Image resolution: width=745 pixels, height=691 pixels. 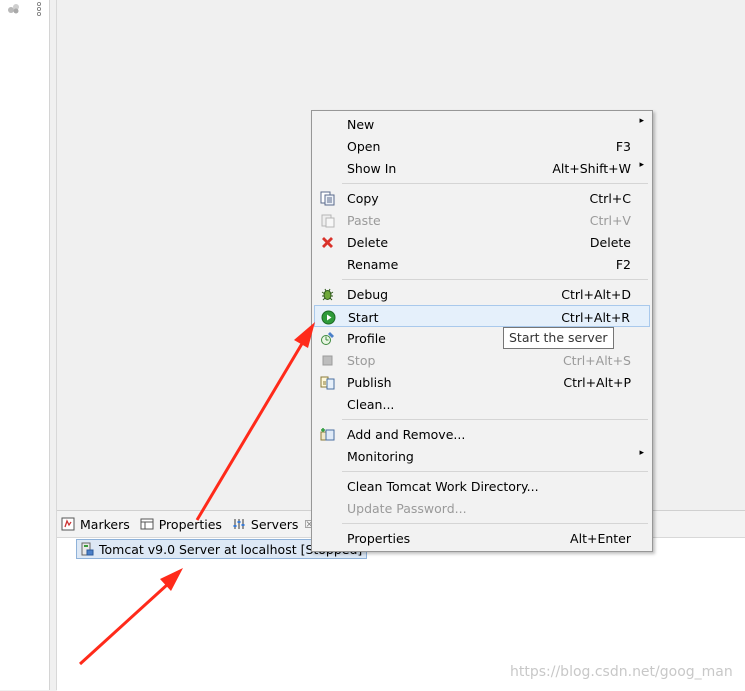 I want to click on menu-item-monitoring: Monitoring ▸, so click(x=482, y=456).